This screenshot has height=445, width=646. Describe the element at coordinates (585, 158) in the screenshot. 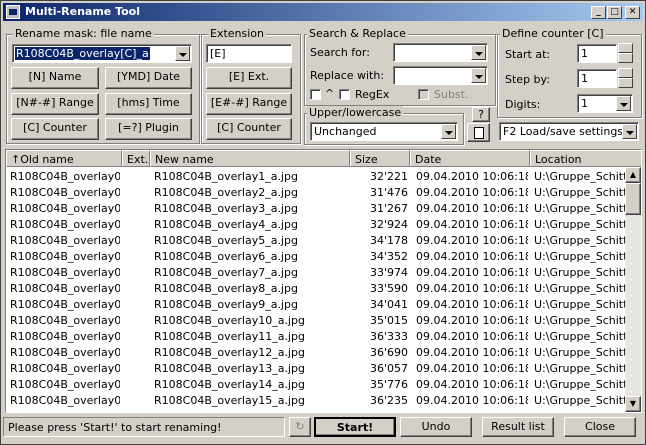

I see `column-location: Location` at that location.